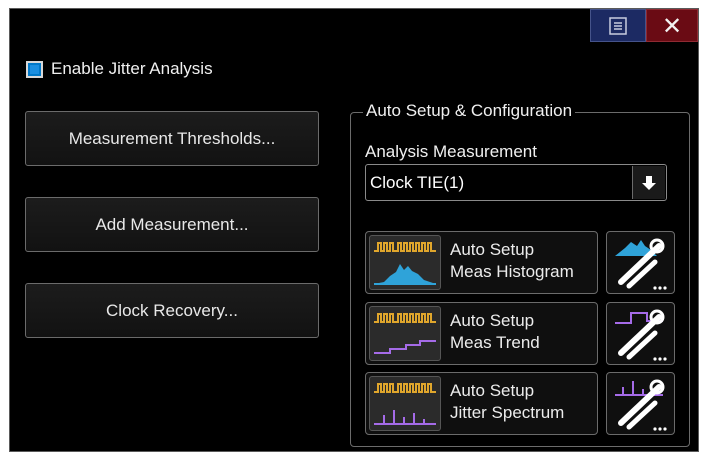  I want to click on auto-setup-histogram-button: Auto Setup Meas Histogram, so click(481, 262).